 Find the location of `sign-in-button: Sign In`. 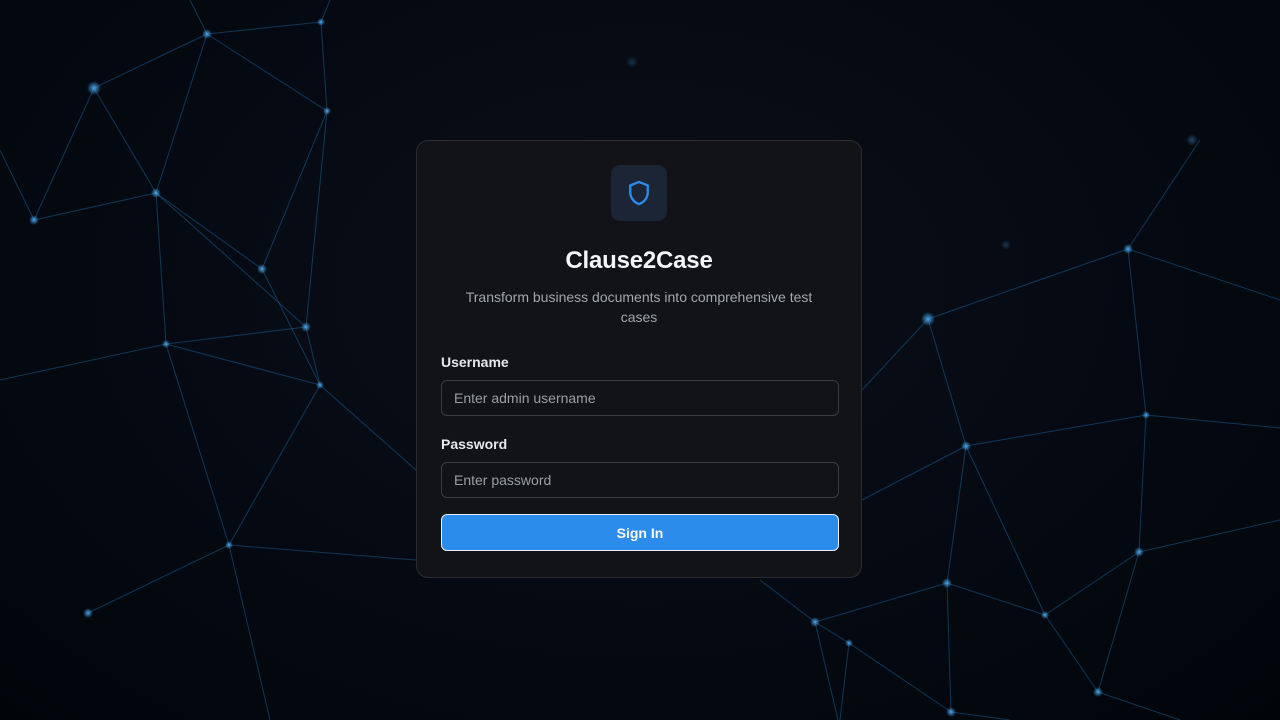

sign-in-button: Sign In is located at coordinates (640, 532).